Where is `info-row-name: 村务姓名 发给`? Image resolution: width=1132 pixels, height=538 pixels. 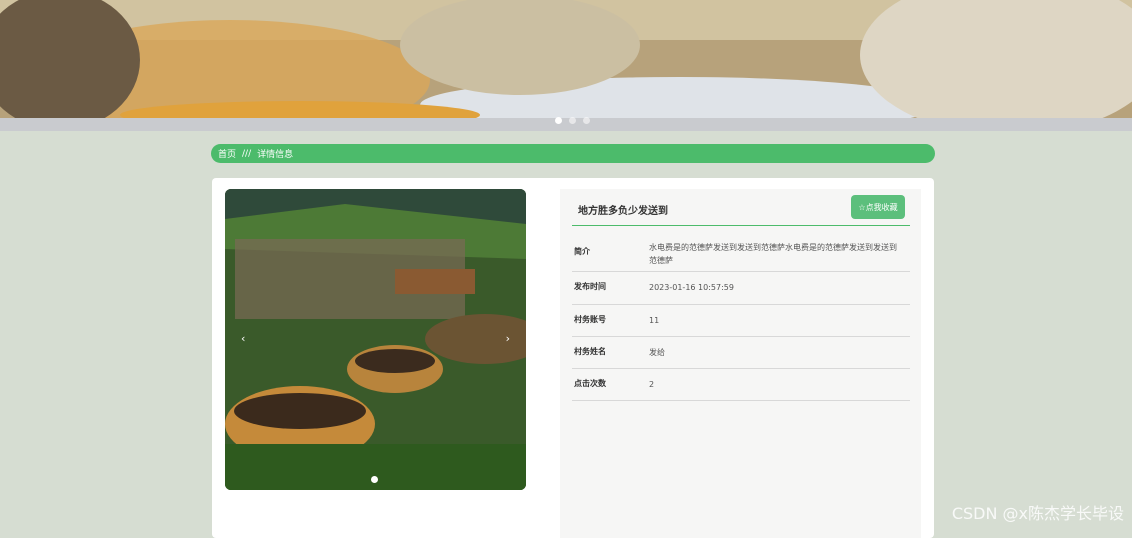
info-row-name: 村务姓名 发给 is located at coordinates (741, 353).